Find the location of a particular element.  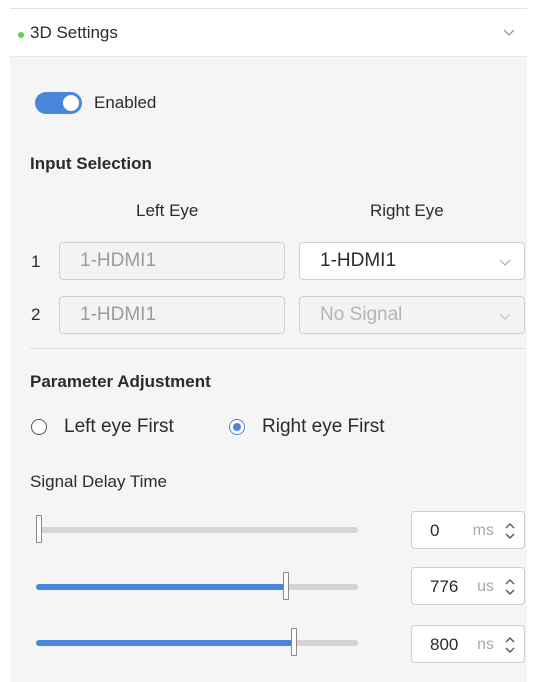

signal-delay-label: Signal Delay Time is located at coordinates (99, 481).